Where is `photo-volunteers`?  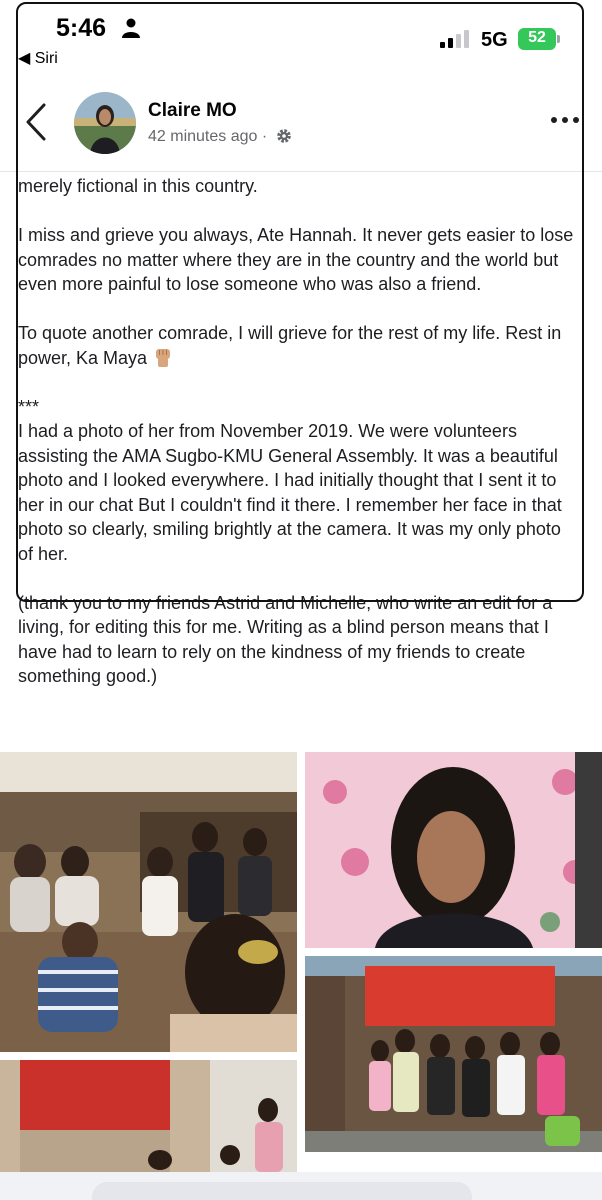
photo-volunteers is located at coordinates (148, 1116).